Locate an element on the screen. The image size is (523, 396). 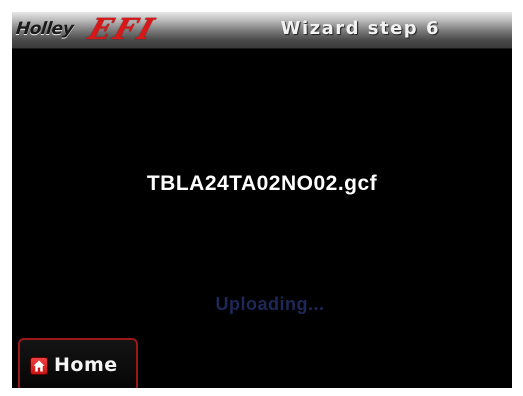
home-button: Home is located at coordinates (78, 363).